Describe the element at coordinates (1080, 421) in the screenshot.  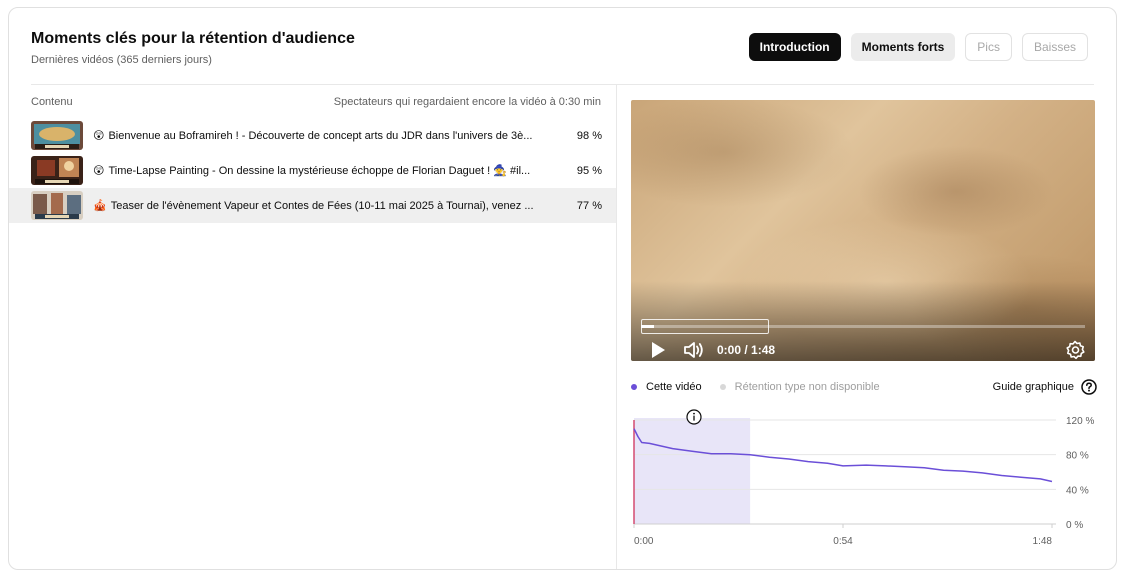
I see `y-tick-label: 120 %` at that location.